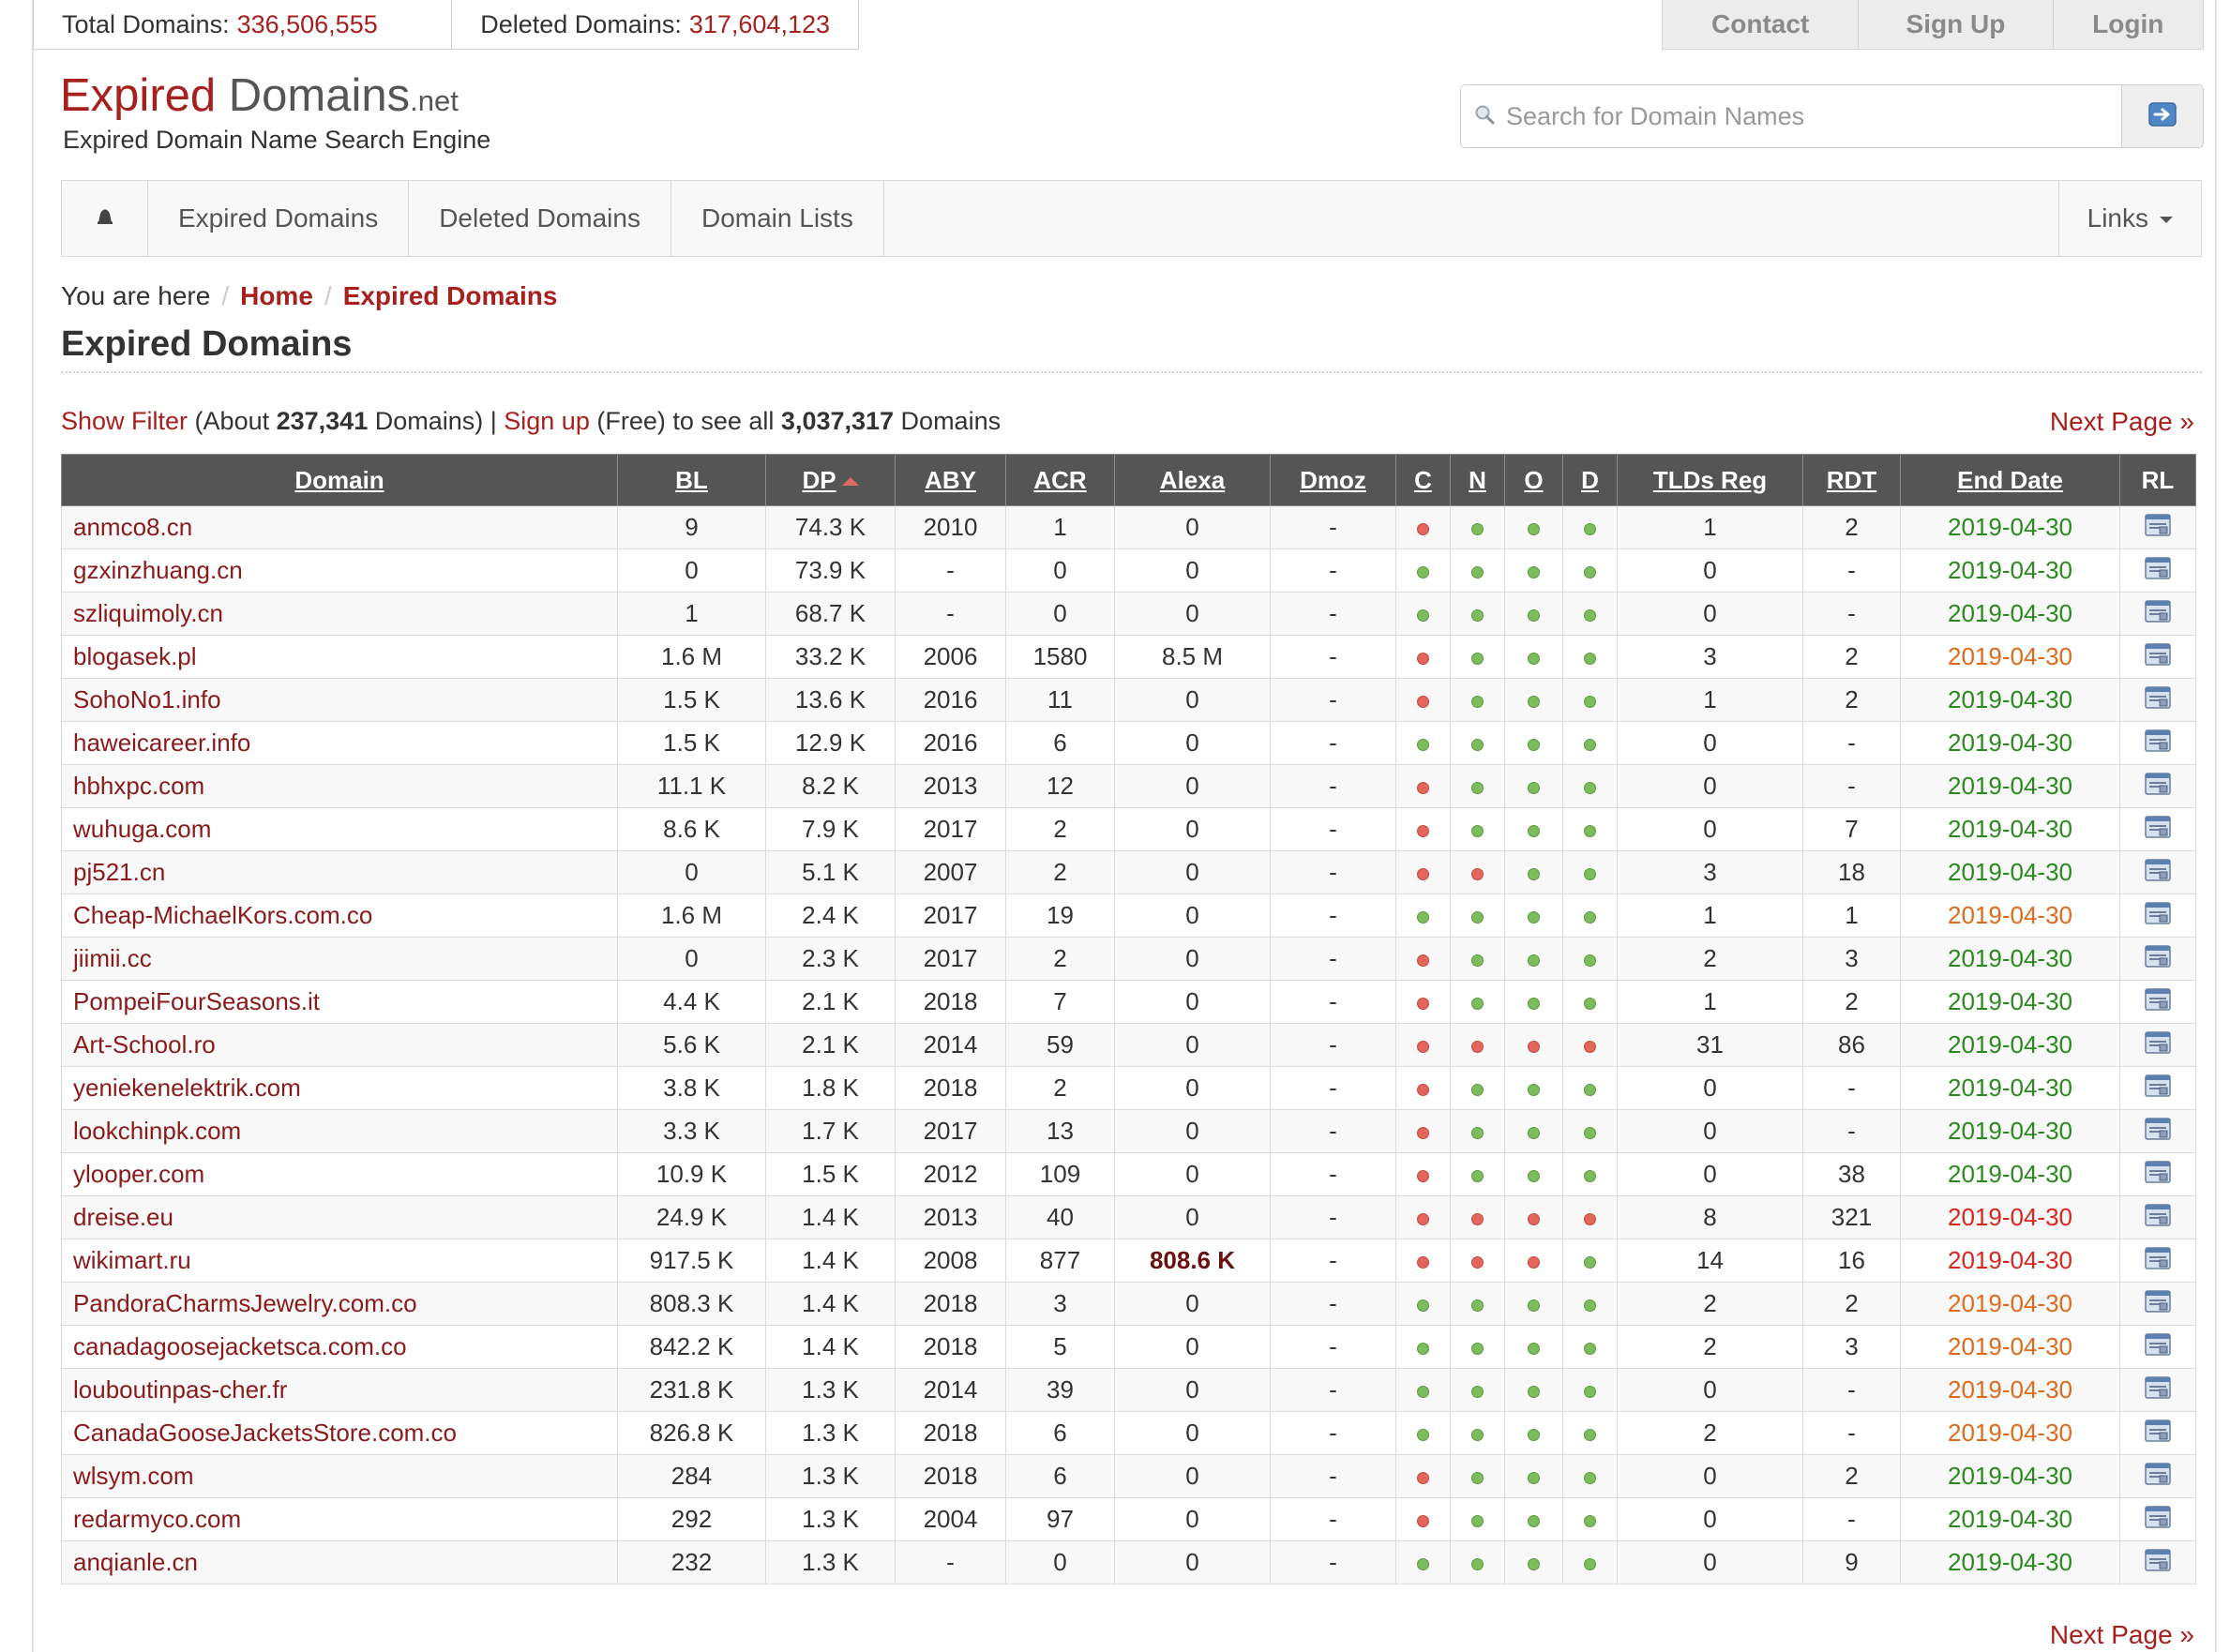 The height and width of the screenshot is (1652, 2230). Describe the element at coordinates (1852, 1045) in the screenshot. I see `cell-rdt: 86` at that location.